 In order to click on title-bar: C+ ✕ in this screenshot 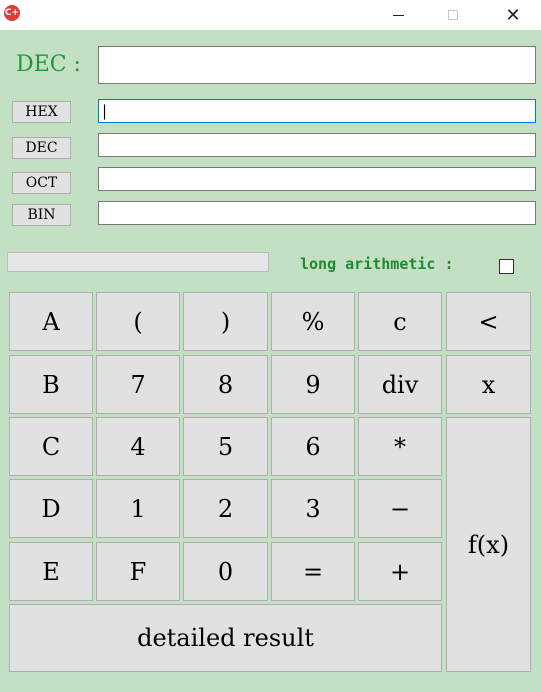, I will do `click(270, 15)`.